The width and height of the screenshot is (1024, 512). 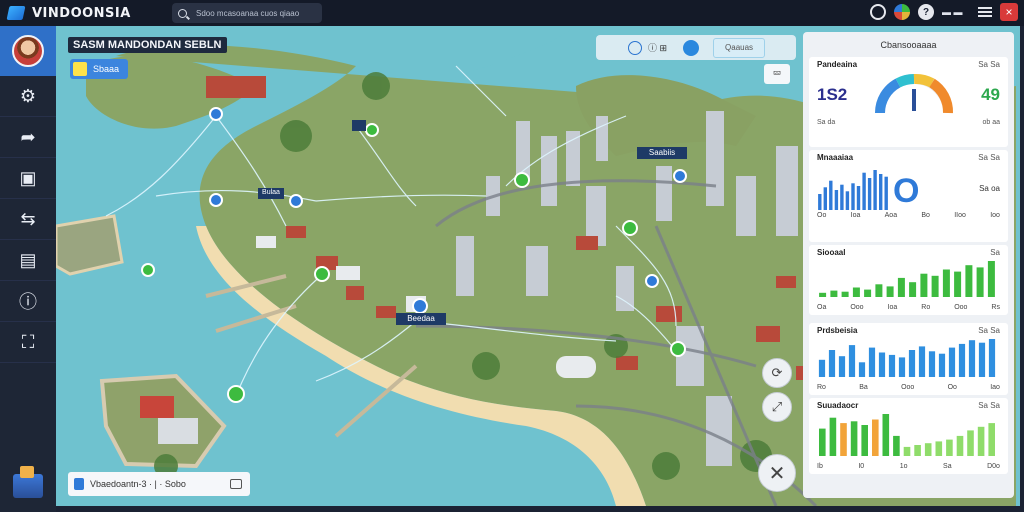 What do you see at coordinates (16, 13) in the screenshot?
I see `app-logo-icon` at bounding box center [16, 13].